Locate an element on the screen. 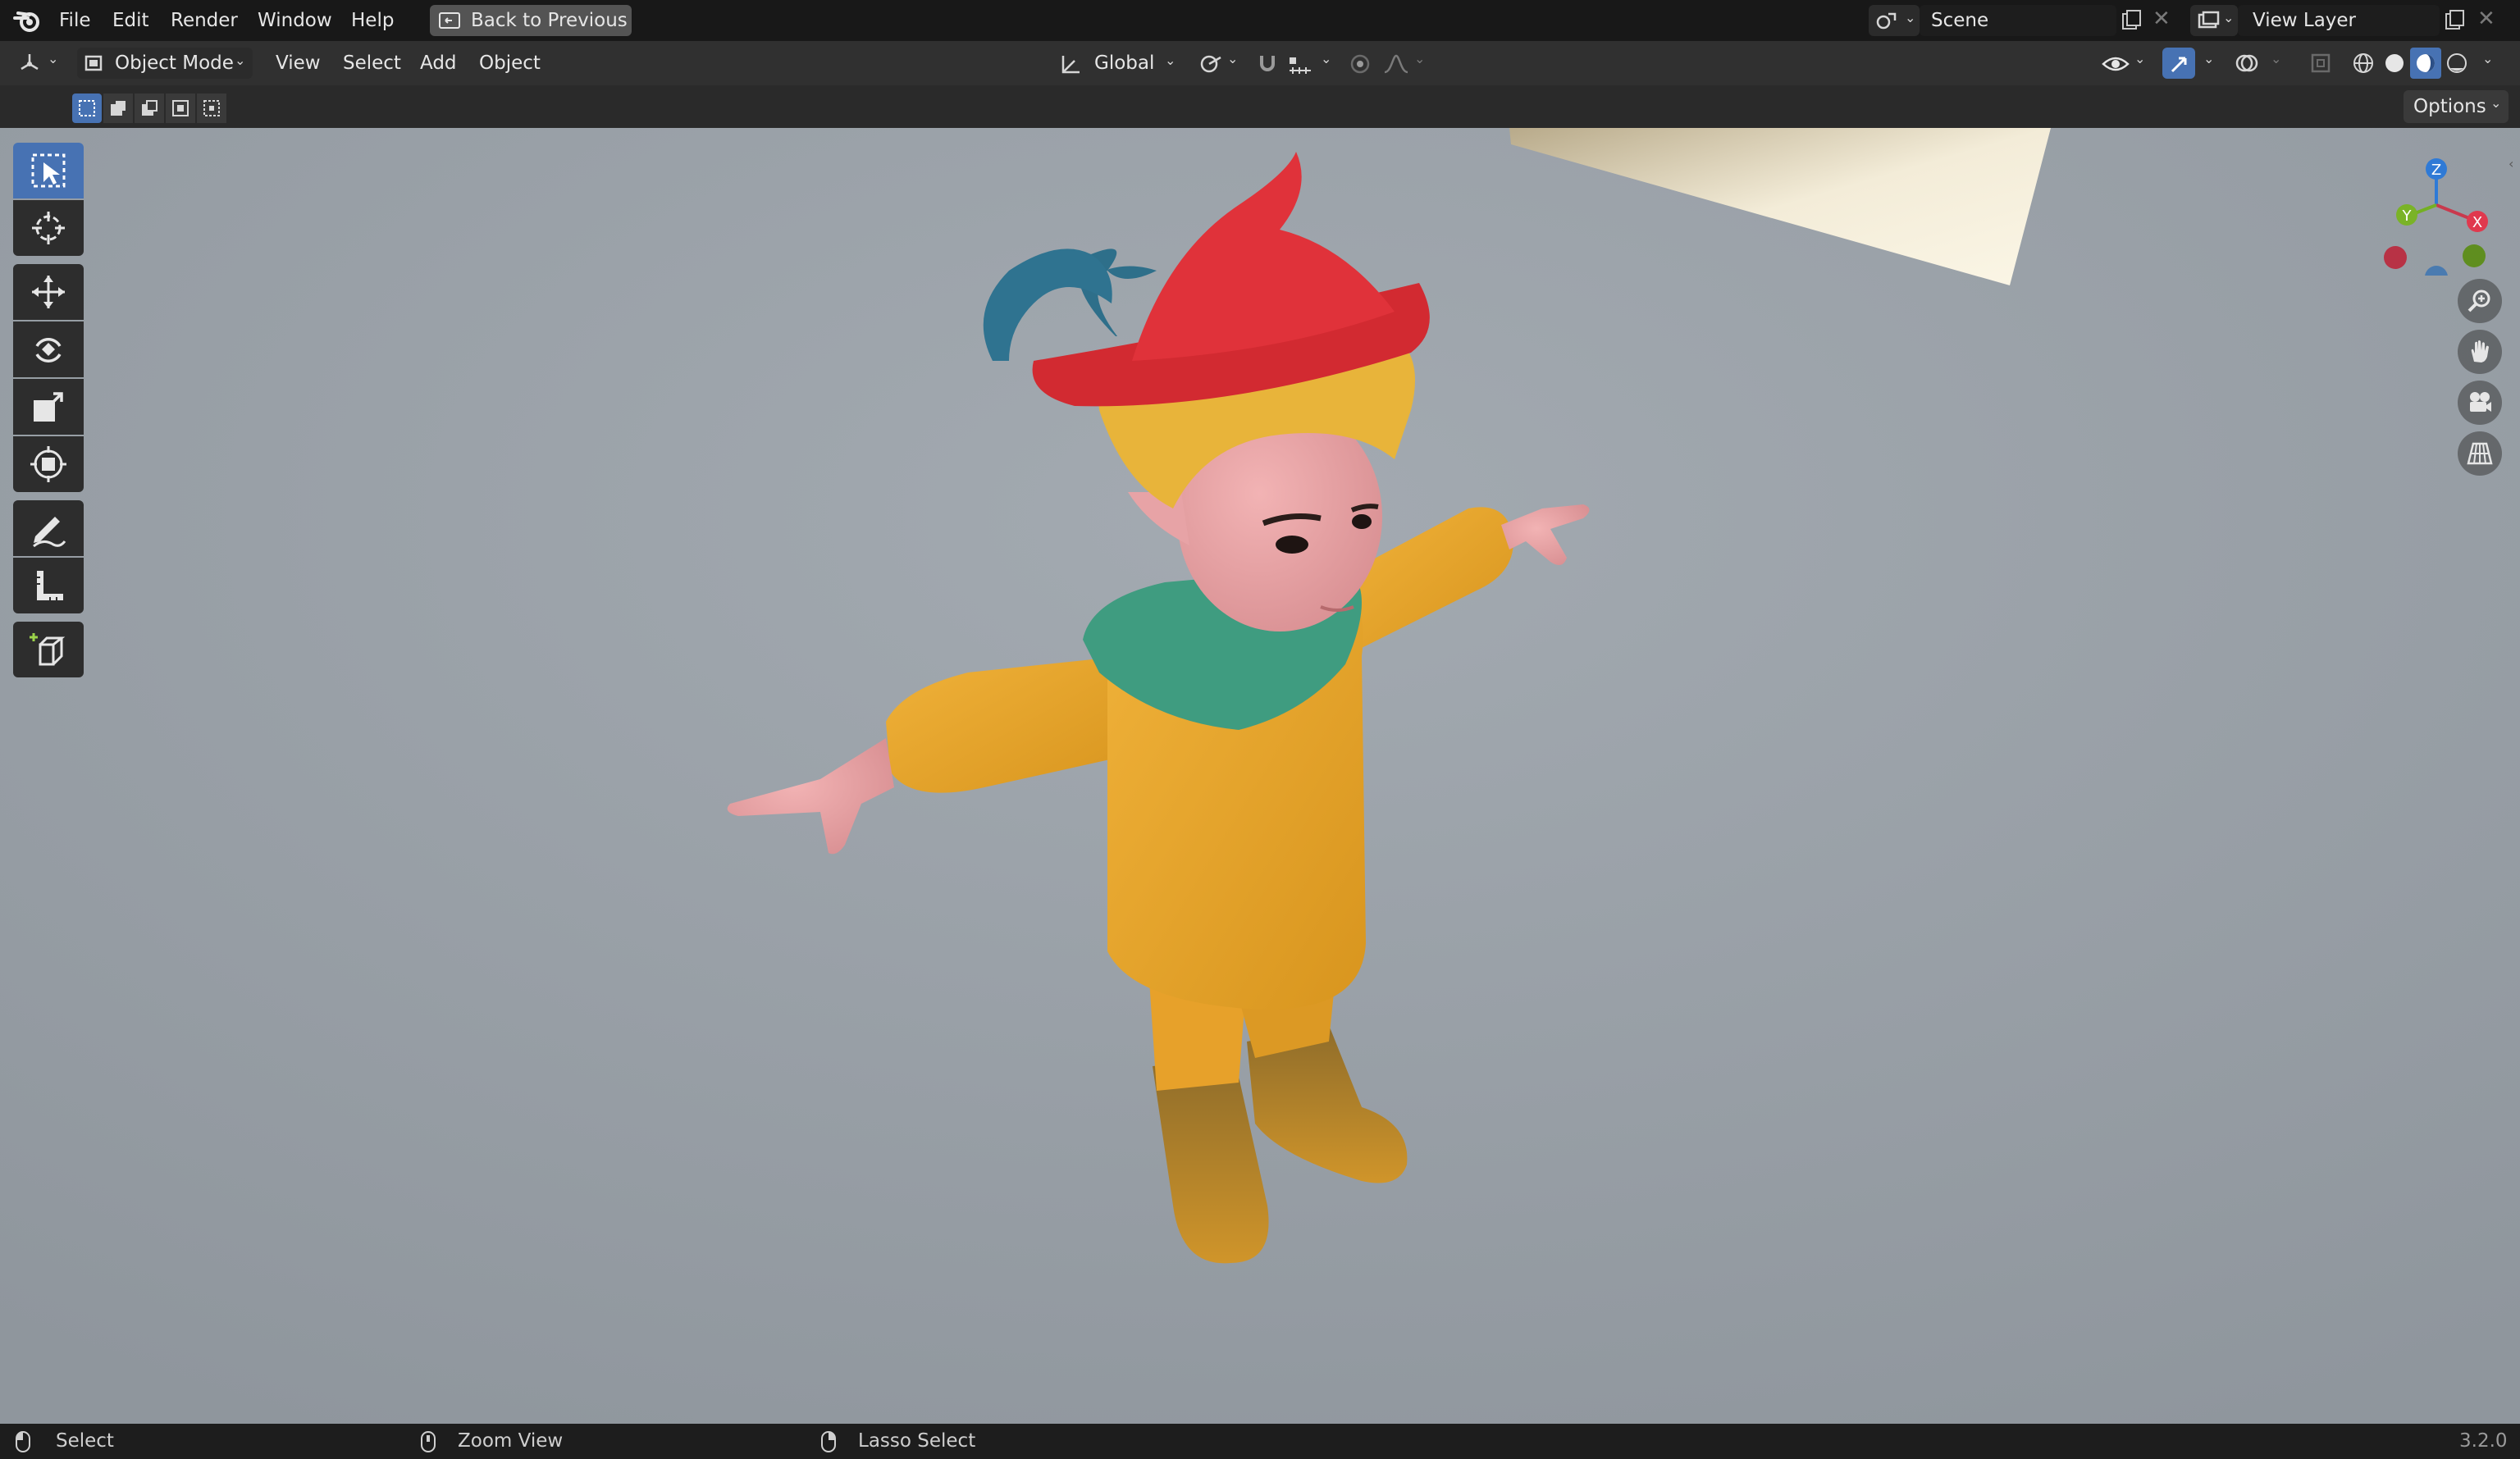  status-bar: Select Zoom View Lasso Select 3.2.0 is located at coordinates (1260, 1441).